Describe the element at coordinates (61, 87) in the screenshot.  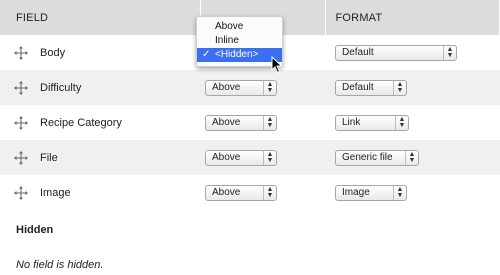
I see `field-name: Difficulty` at that location.